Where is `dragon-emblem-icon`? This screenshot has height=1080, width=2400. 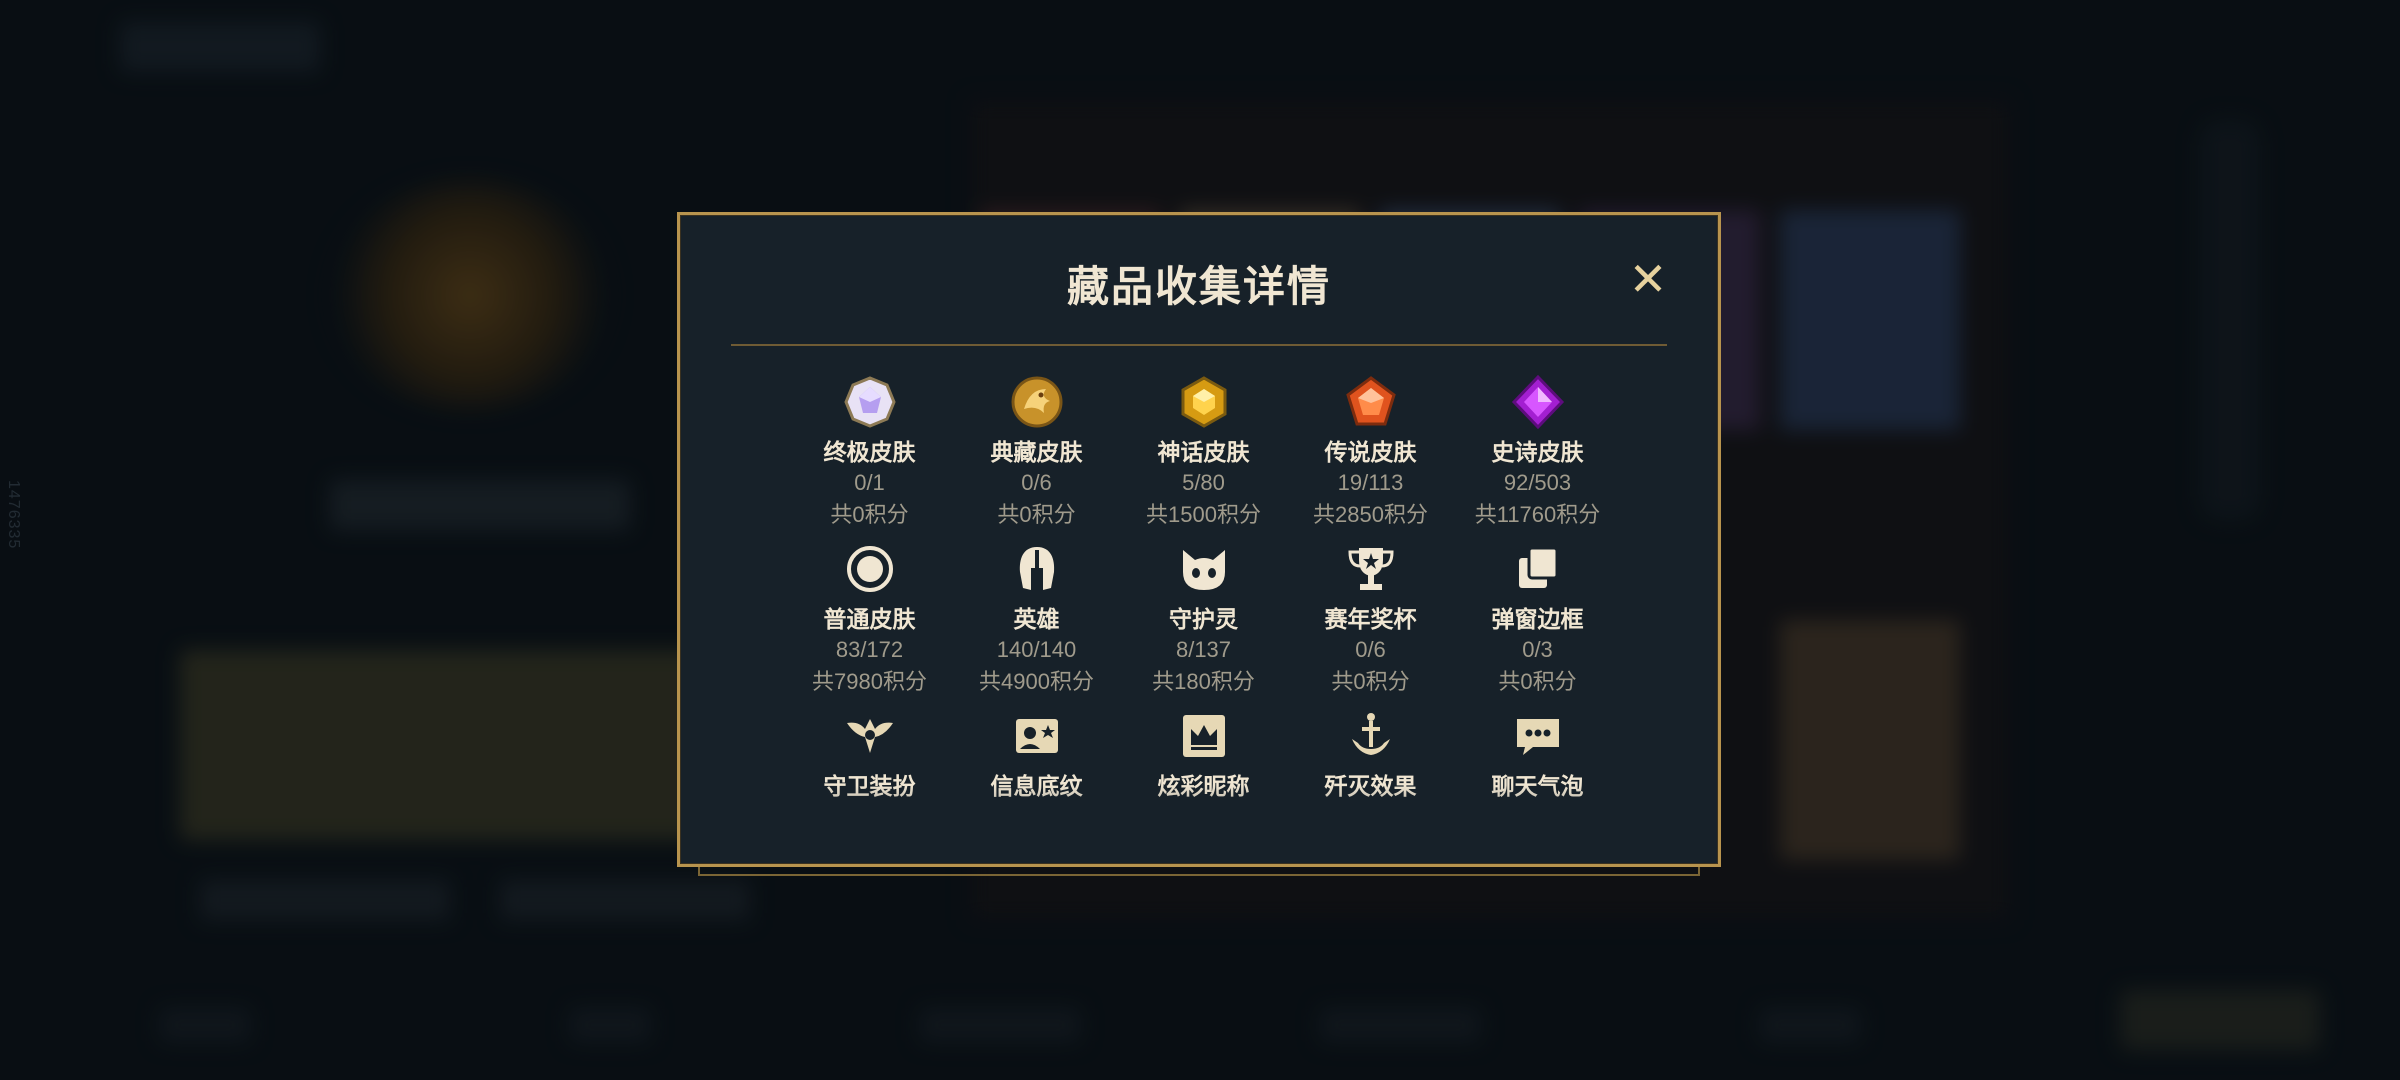
dragon-emblem-icon is located at coordinates (1036, 402).